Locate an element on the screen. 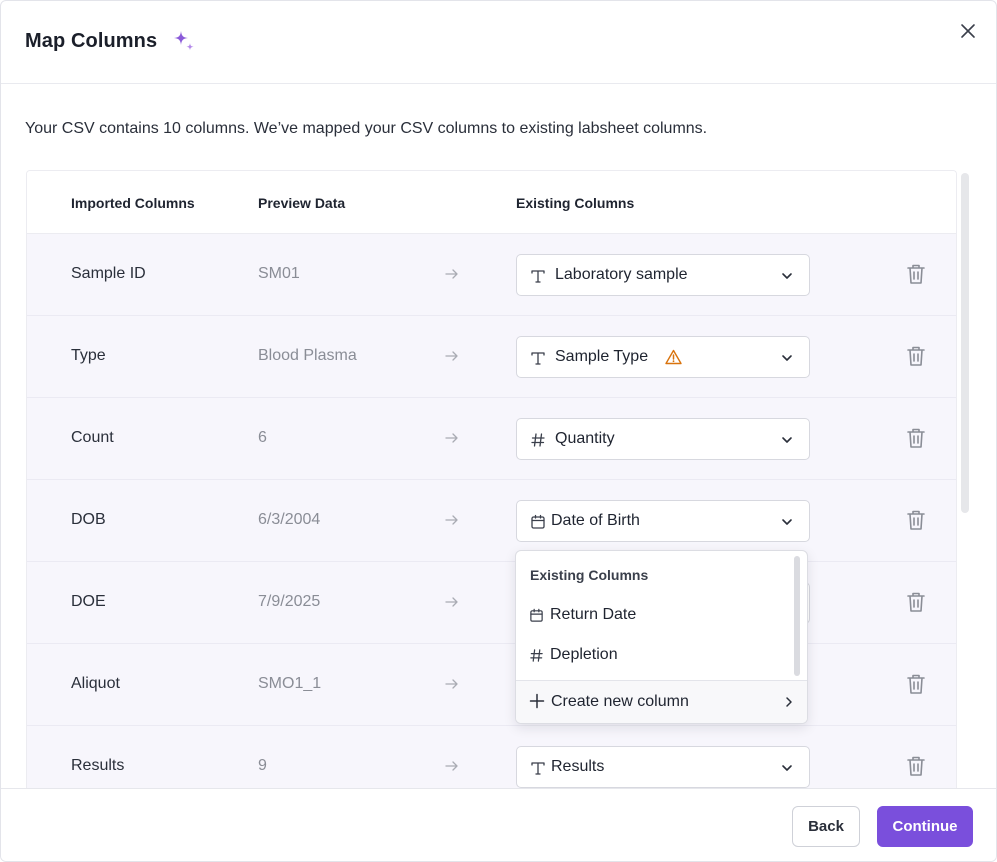 The image size is (997, 862). table-row: Aliquot SMO1_1 is located at coordinates (491, 685).